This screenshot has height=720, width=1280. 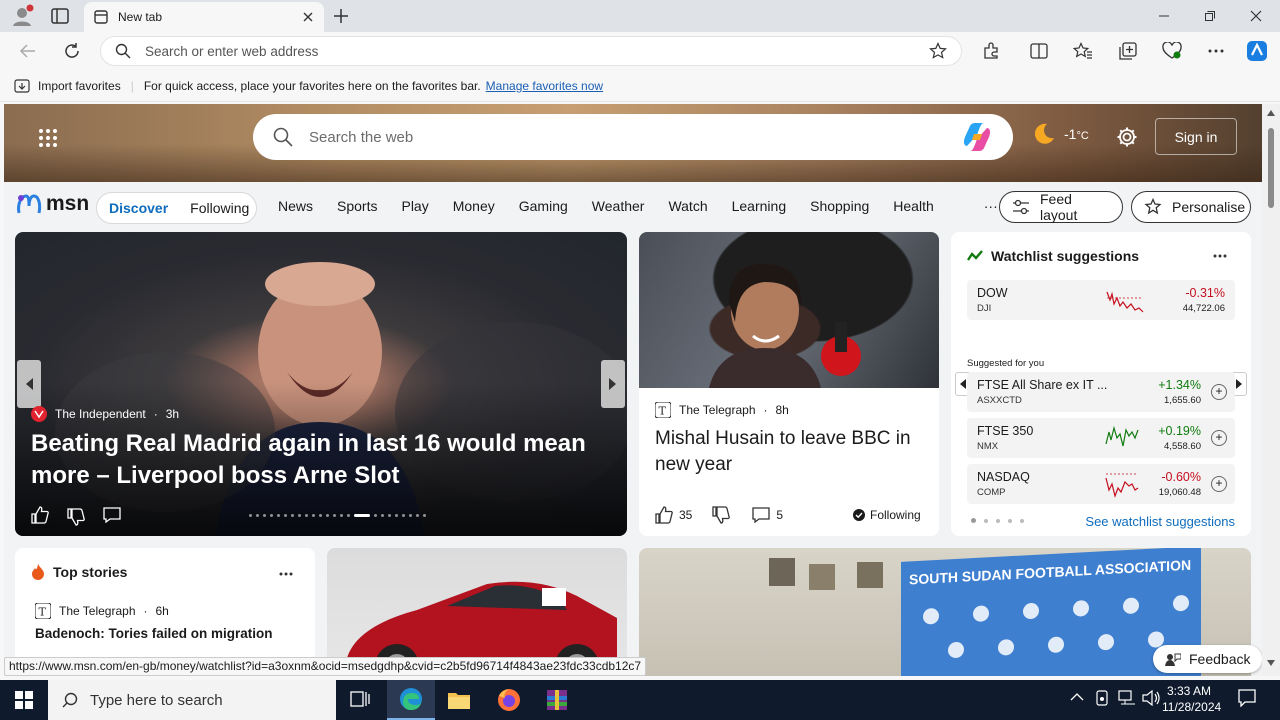 I want to click on nav-shopping: Shopping, so click(x=839, y=206).